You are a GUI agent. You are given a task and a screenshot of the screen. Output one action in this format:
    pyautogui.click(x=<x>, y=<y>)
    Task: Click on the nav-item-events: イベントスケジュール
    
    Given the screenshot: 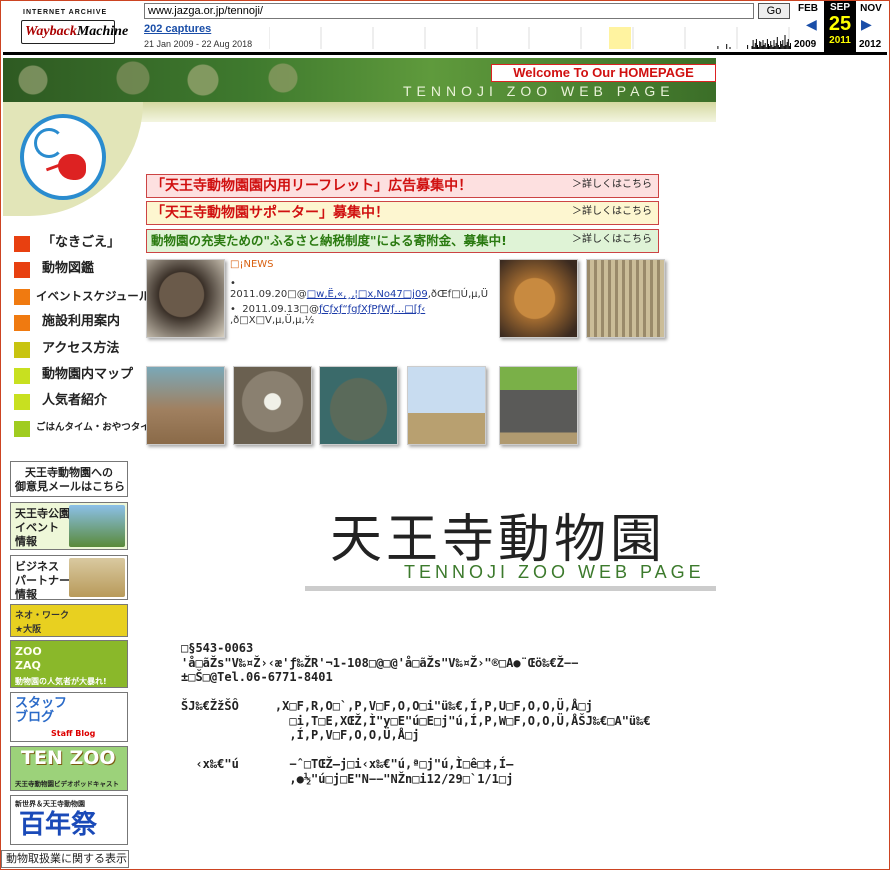 What is the action you would take?
    pyautogui.click(x=81, y=298)
    